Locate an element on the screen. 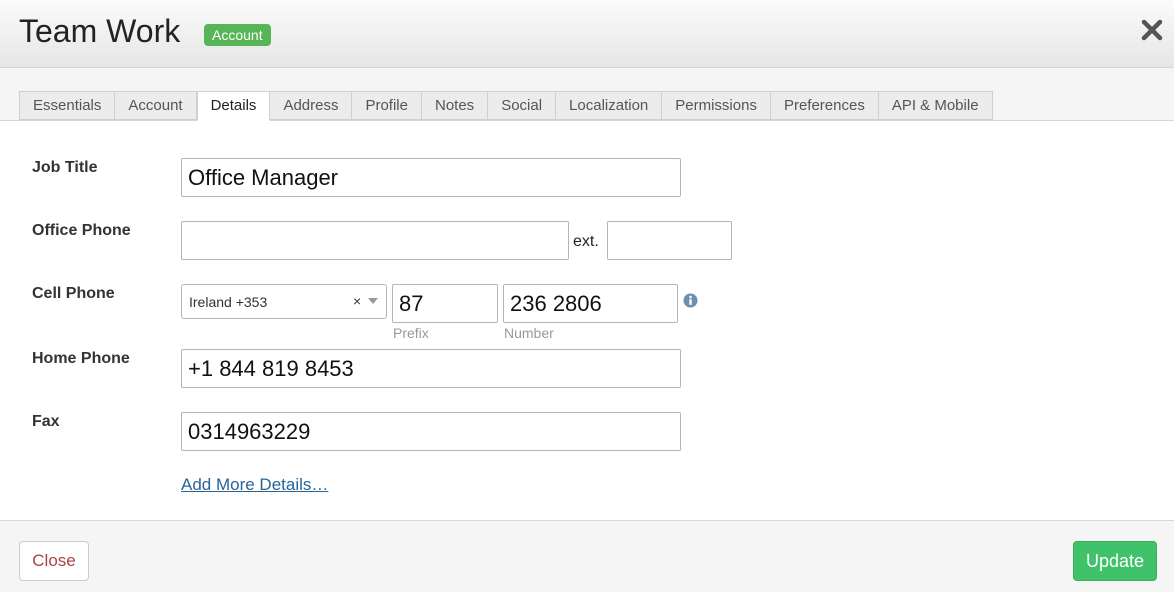 The height and width of the screenshot is (592, 1174). tab-essentials: Essentials is located at coordinates (67, 105).